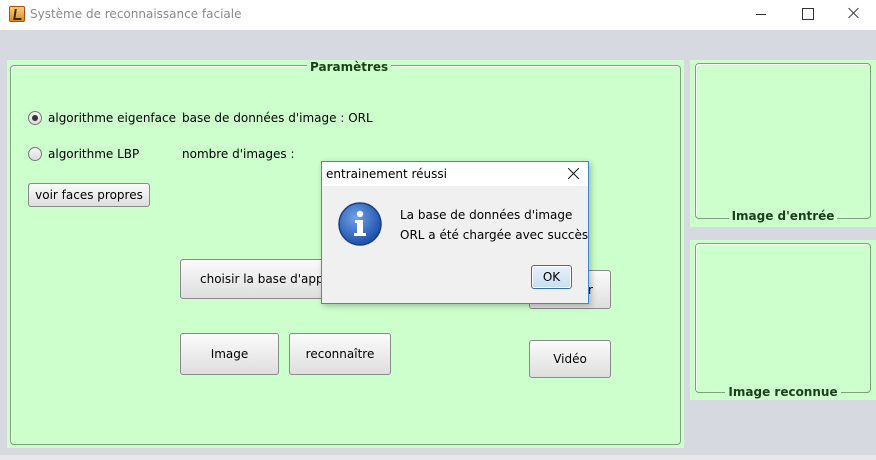 The width and height of the screenshot is (876, 460). What do you see at coordinates (93, 154) in the screenshot?
I see `lbp-radio-label: algorithme LBP` at bounding box center [93, 154].